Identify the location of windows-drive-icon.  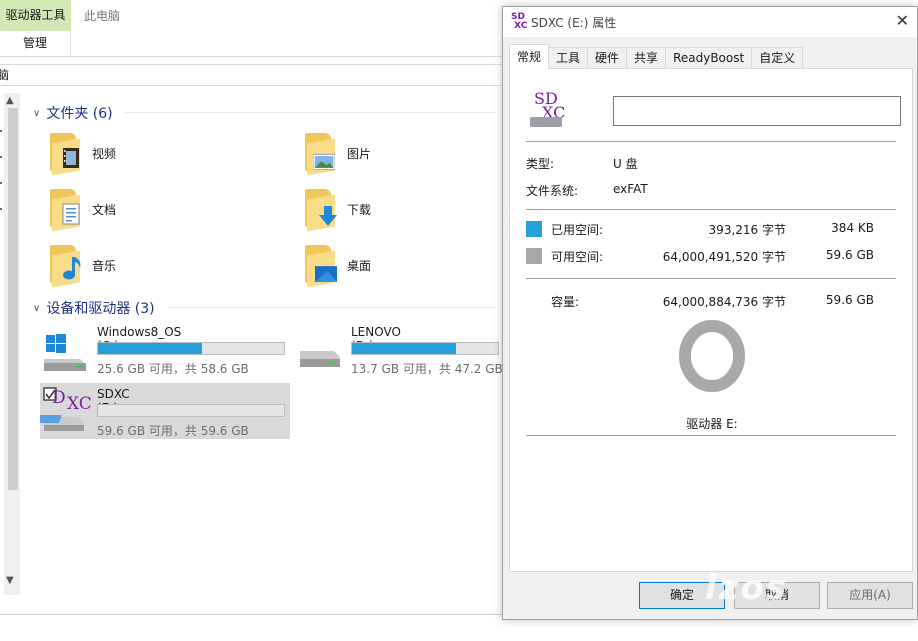
(63, 352).